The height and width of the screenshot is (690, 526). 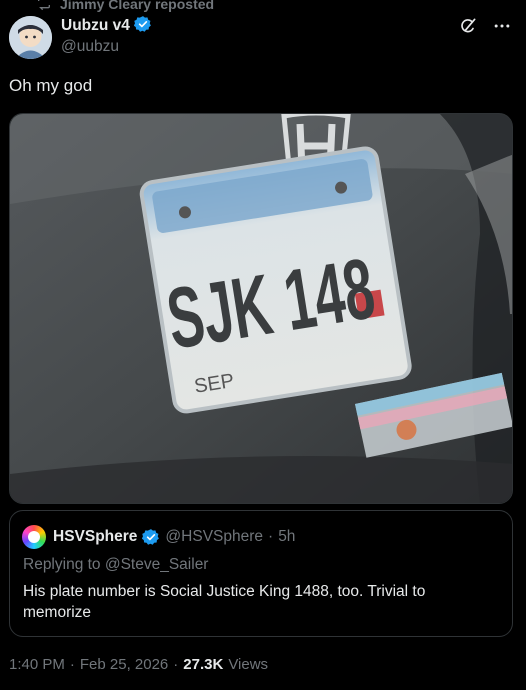 What do you see at coordinates (468, 26) in the screenshot?
I see `grok-icon` at bounding box center [468, 26].